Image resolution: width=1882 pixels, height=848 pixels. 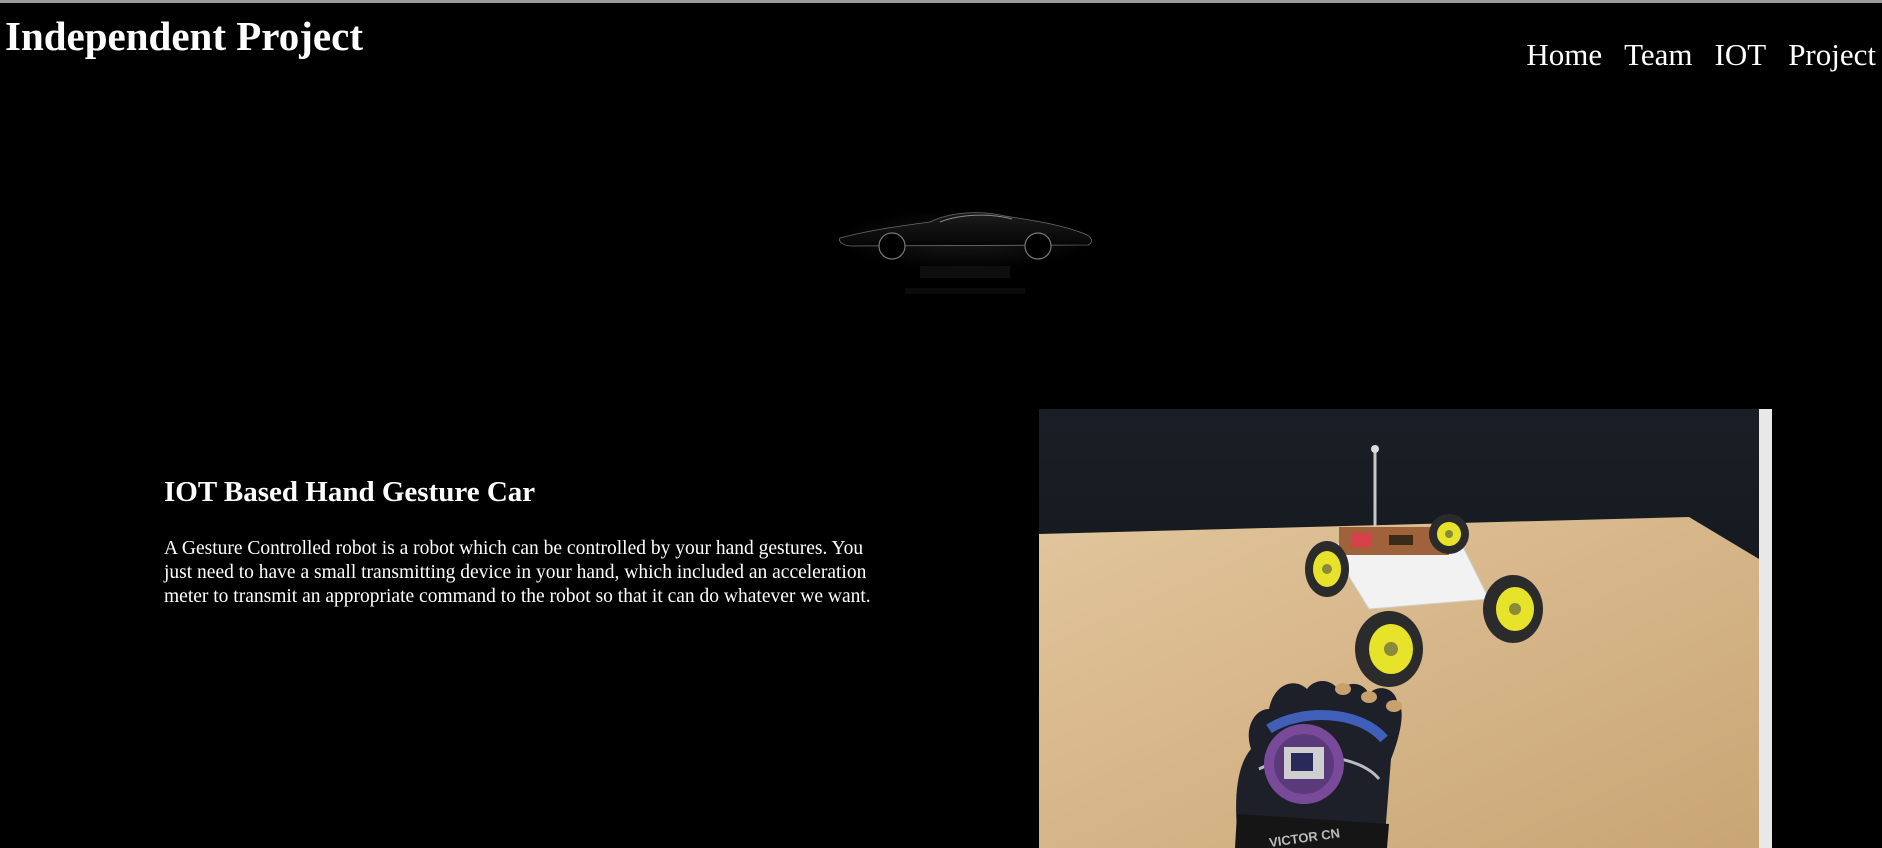 What do you see at coordinates (350, 492) in the screenshot?
I see `project-heading: IOT Based Hand Gesture Car` at bounding box center [350, 492].